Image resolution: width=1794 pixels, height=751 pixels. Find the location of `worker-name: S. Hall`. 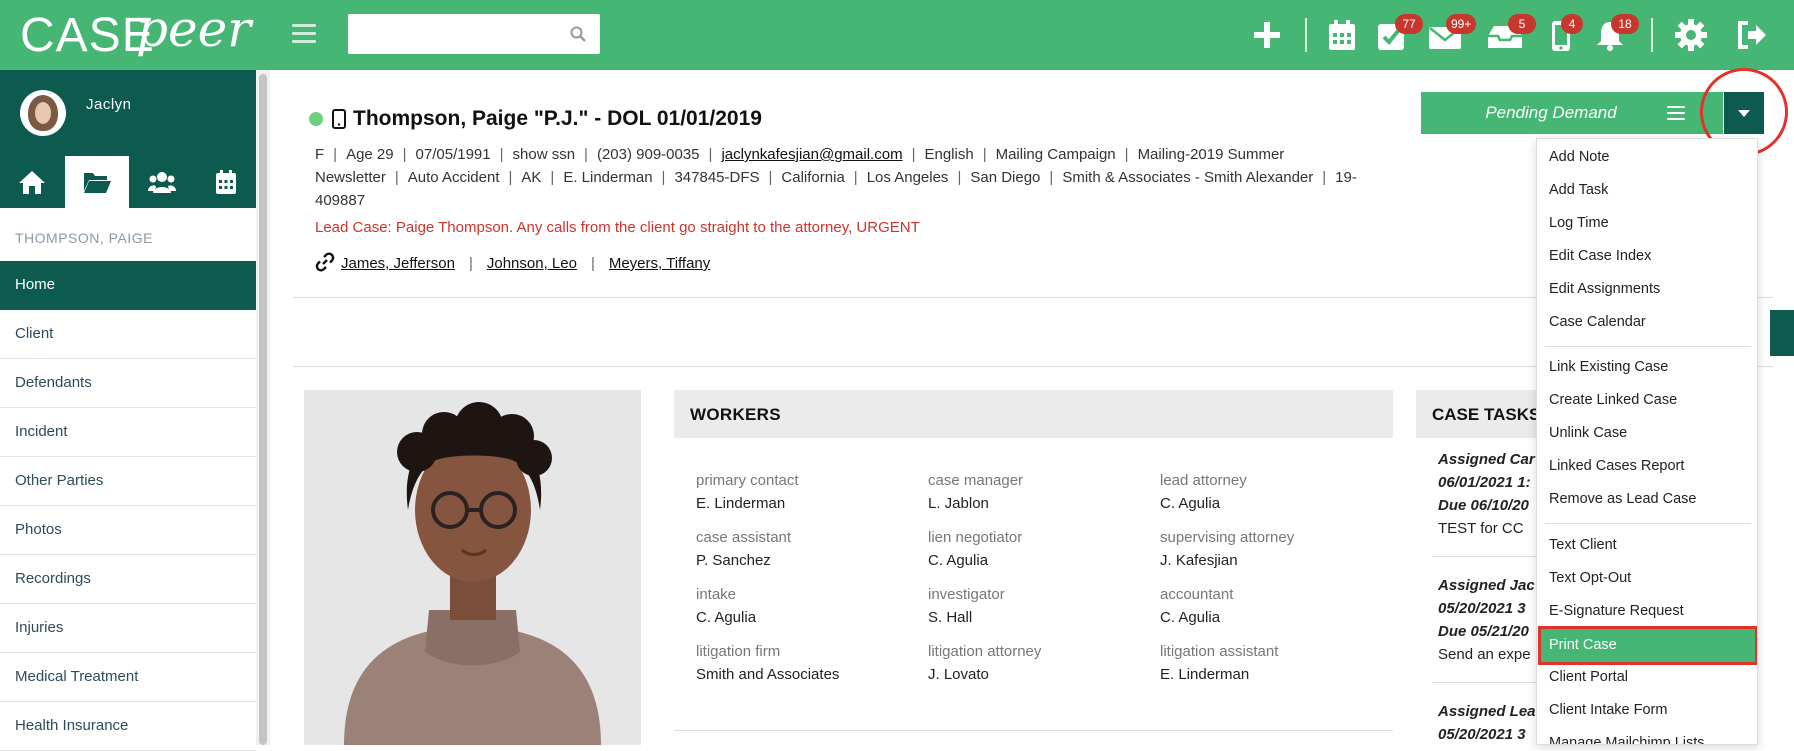

worker-name: S. Hall is located at coordinates (1038, 618).